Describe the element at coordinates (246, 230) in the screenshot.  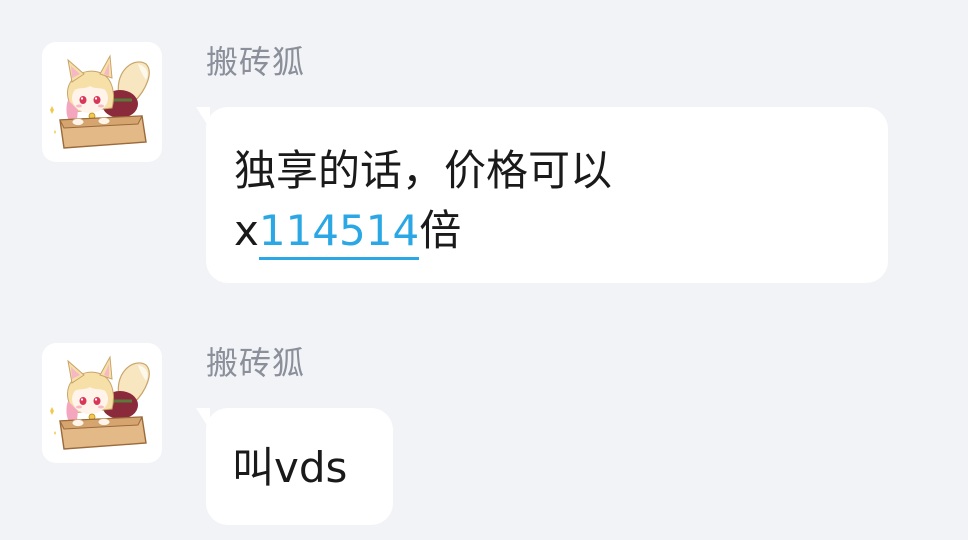
I see `message-text: x` at that location.